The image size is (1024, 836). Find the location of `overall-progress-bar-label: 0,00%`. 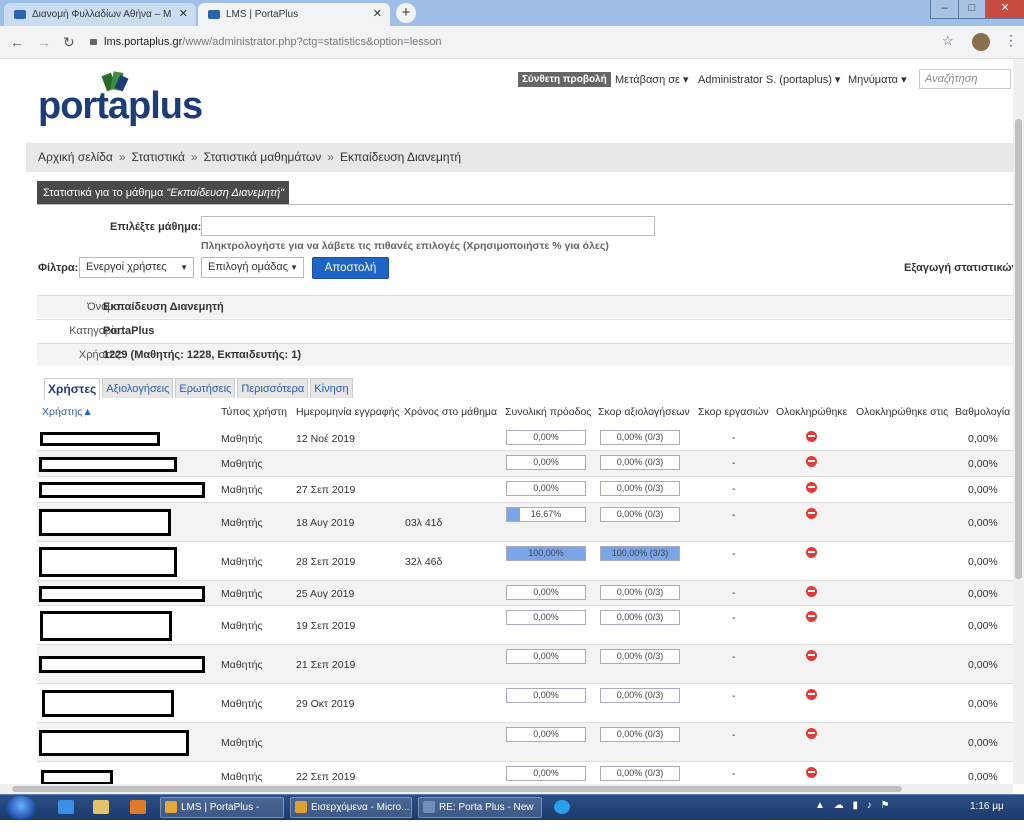

overall-progress-bar-label: 0,00% is located at coordinates (546, 488).